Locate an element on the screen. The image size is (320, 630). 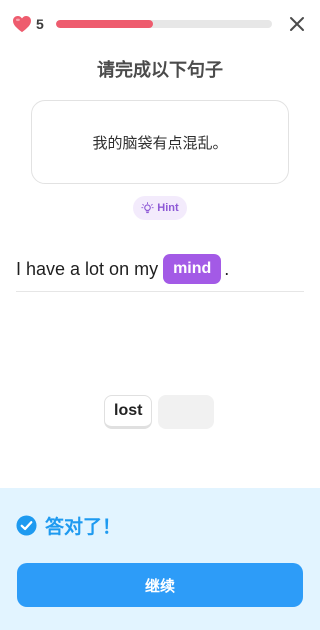
word-bank: lost is located at coordinates (159, 412).